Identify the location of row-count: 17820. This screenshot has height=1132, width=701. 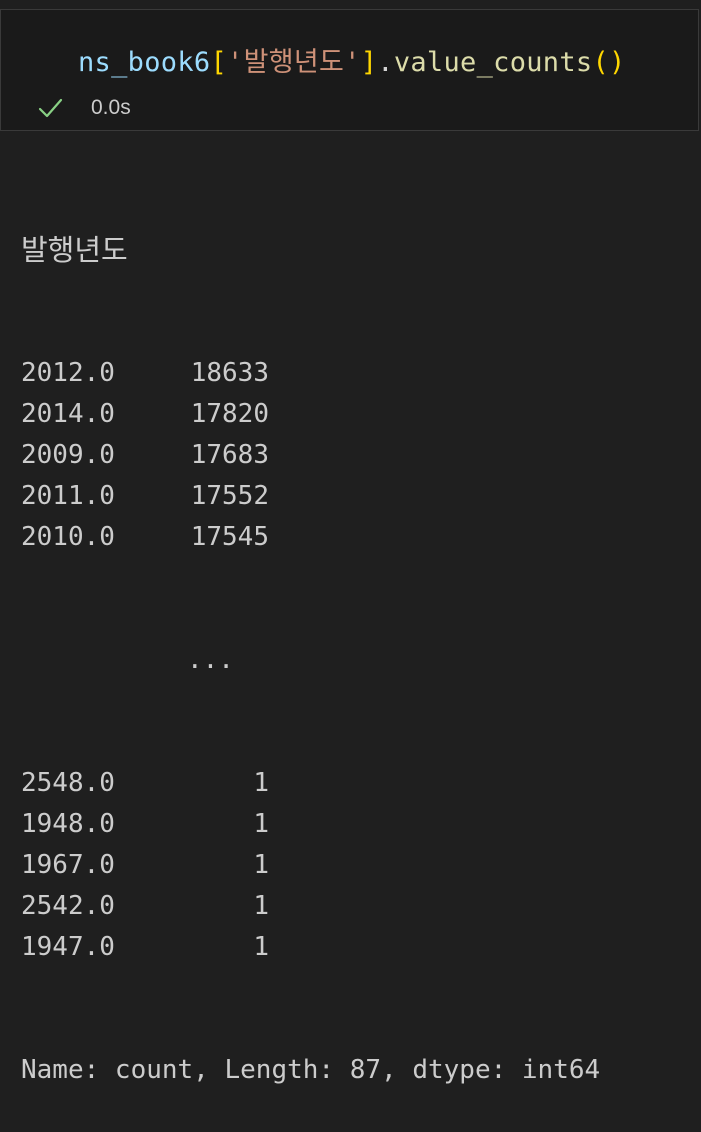
(229, 414).